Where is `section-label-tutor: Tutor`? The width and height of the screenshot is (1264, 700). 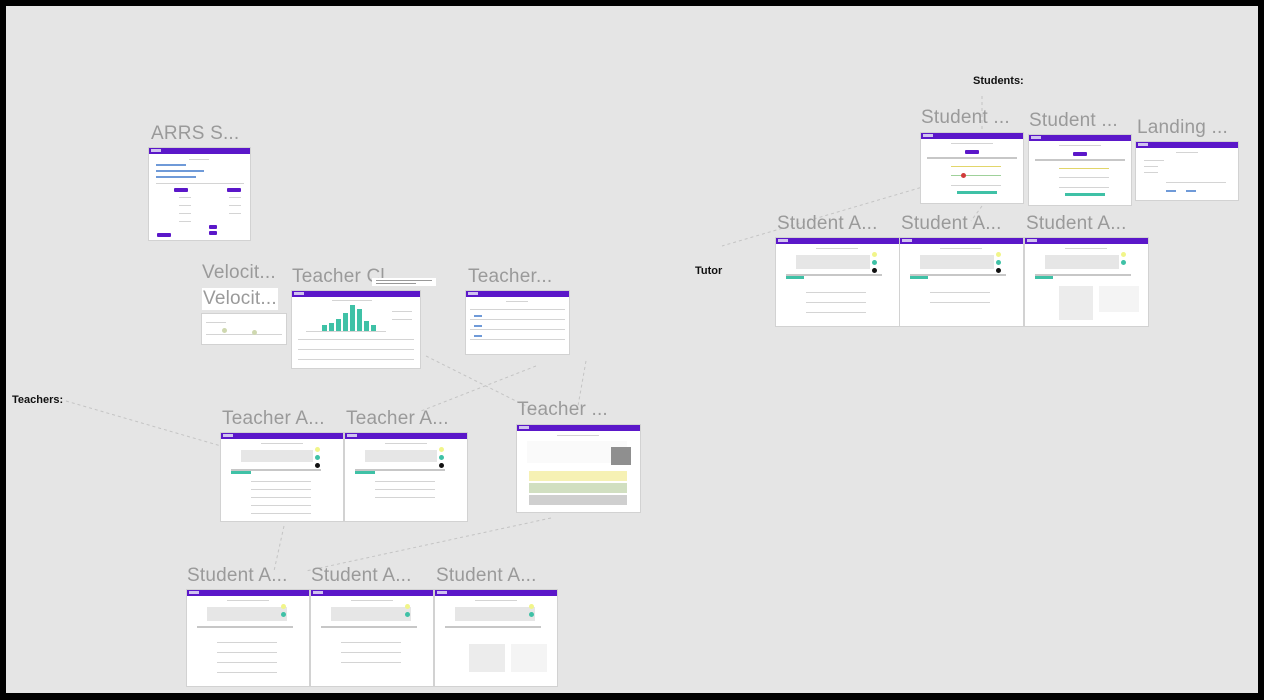
section-label-tutor: Tutor is located at coordinates (709, 271).